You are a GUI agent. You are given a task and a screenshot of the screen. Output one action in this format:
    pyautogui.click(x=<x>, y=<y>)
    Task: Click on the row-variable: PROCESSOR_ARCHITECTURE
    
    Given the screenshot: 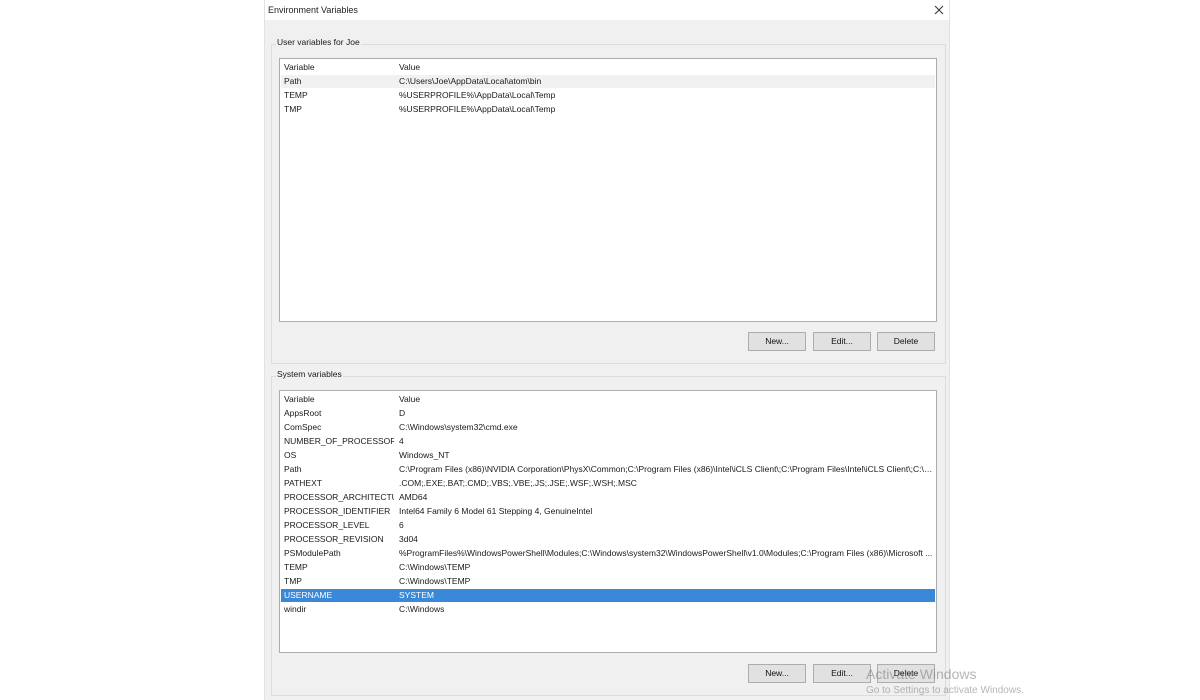 What is the action you would take?
    pyautogui.click(x=339, y=497)
    